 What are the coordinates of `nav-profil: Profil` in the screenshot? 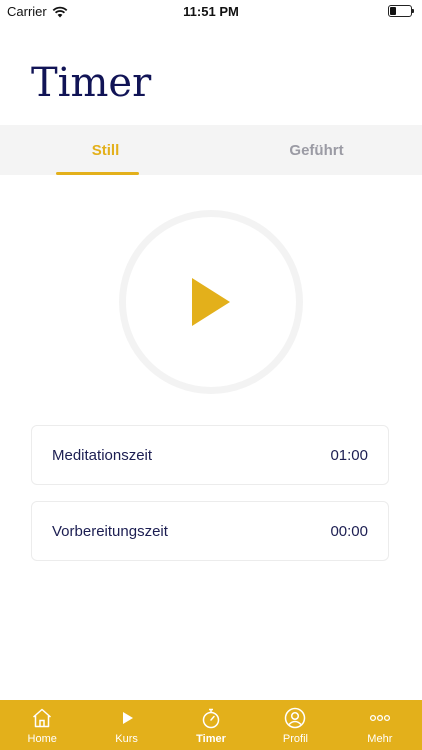 It's located at (295, 725).